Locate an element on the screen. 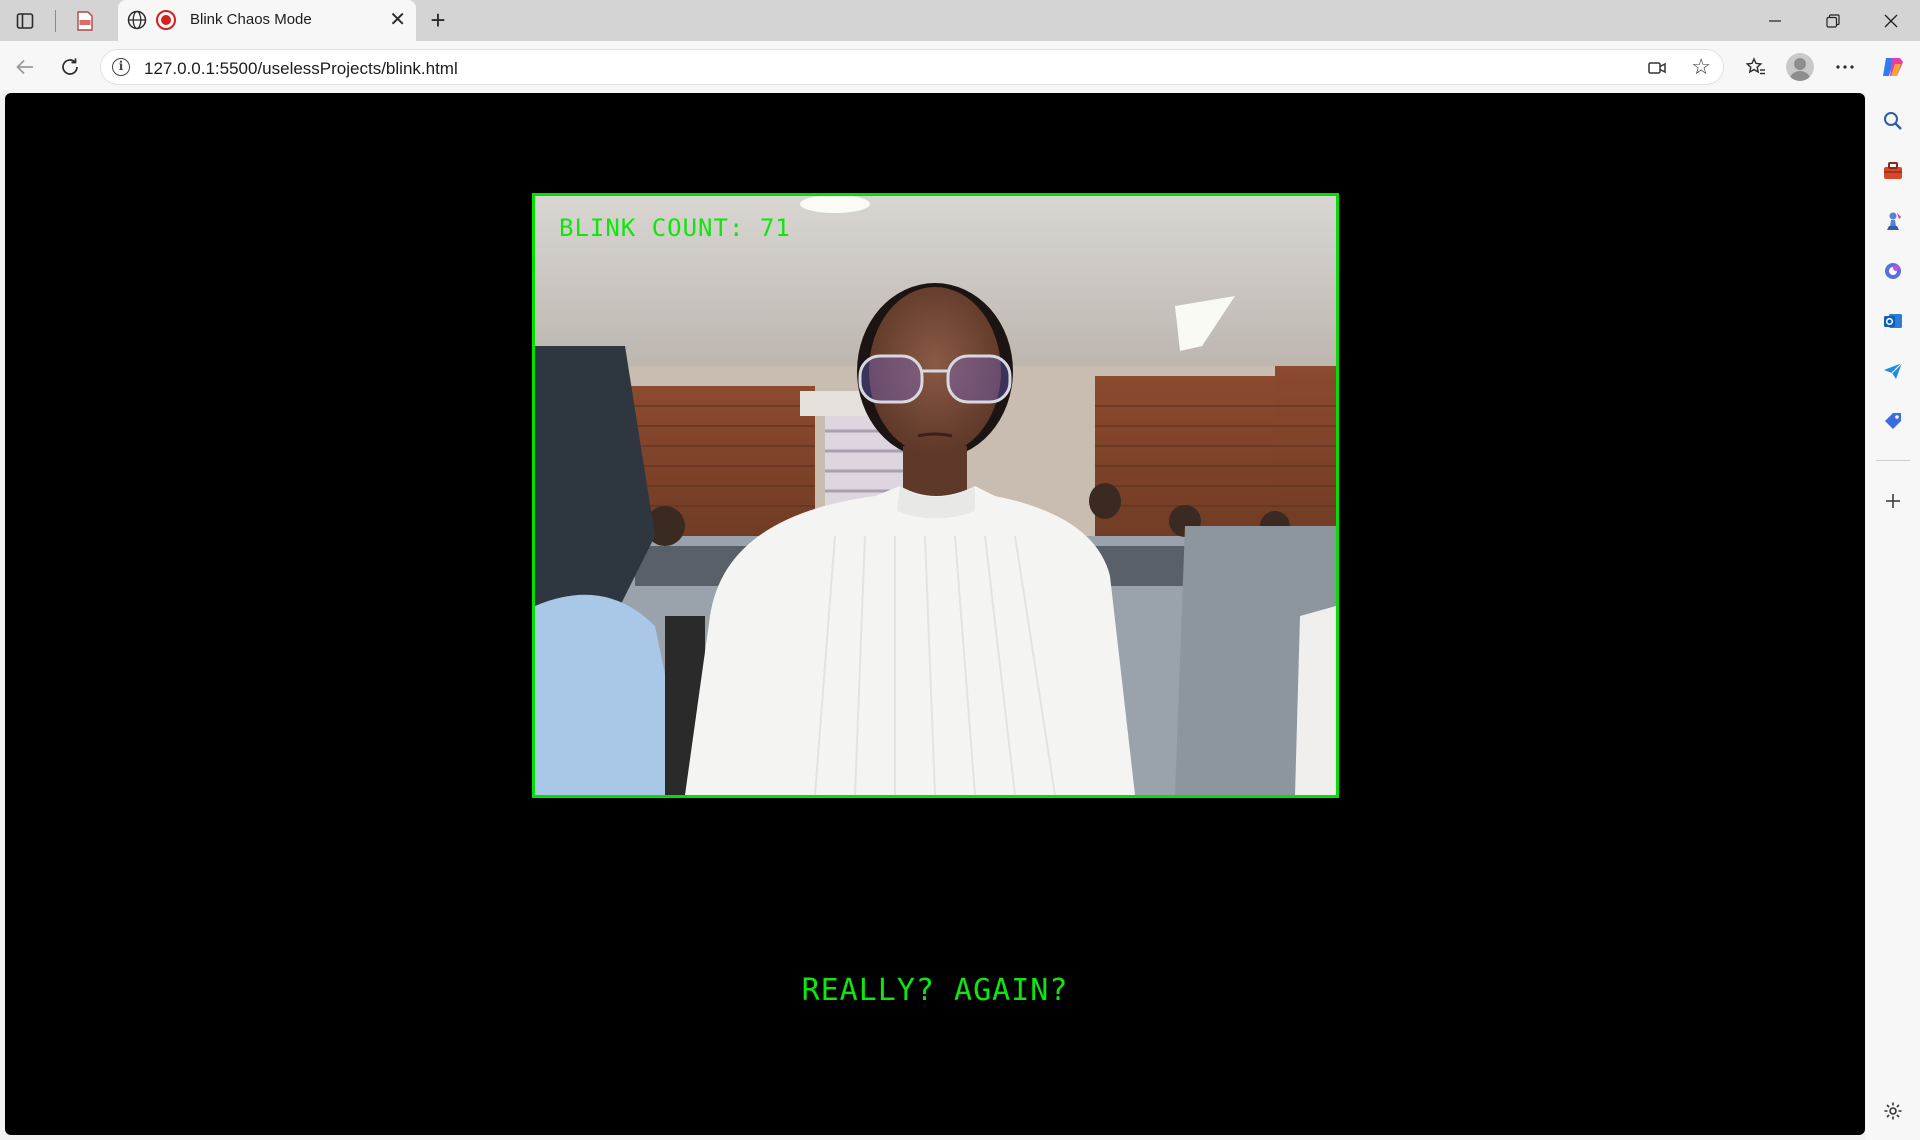 The width and height of the screenshot is (1920, 1140). favorites-icon is located at coordinates (1756, 67).